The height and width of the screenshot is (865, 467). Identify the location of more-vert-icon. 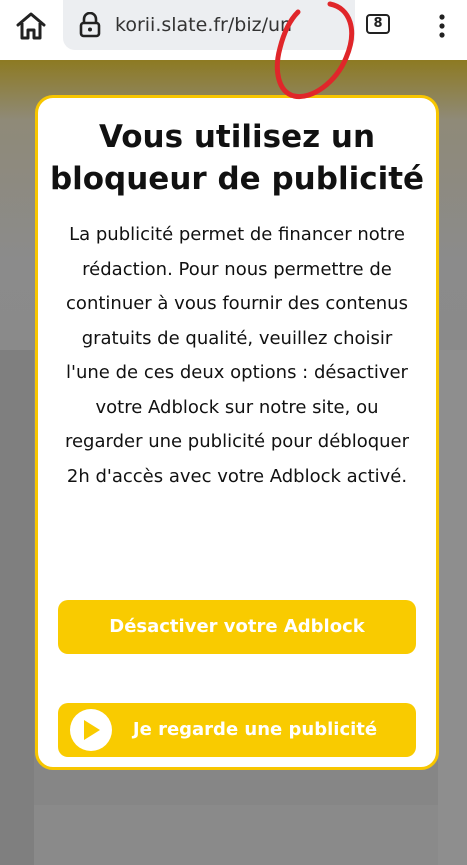
(442, 26).